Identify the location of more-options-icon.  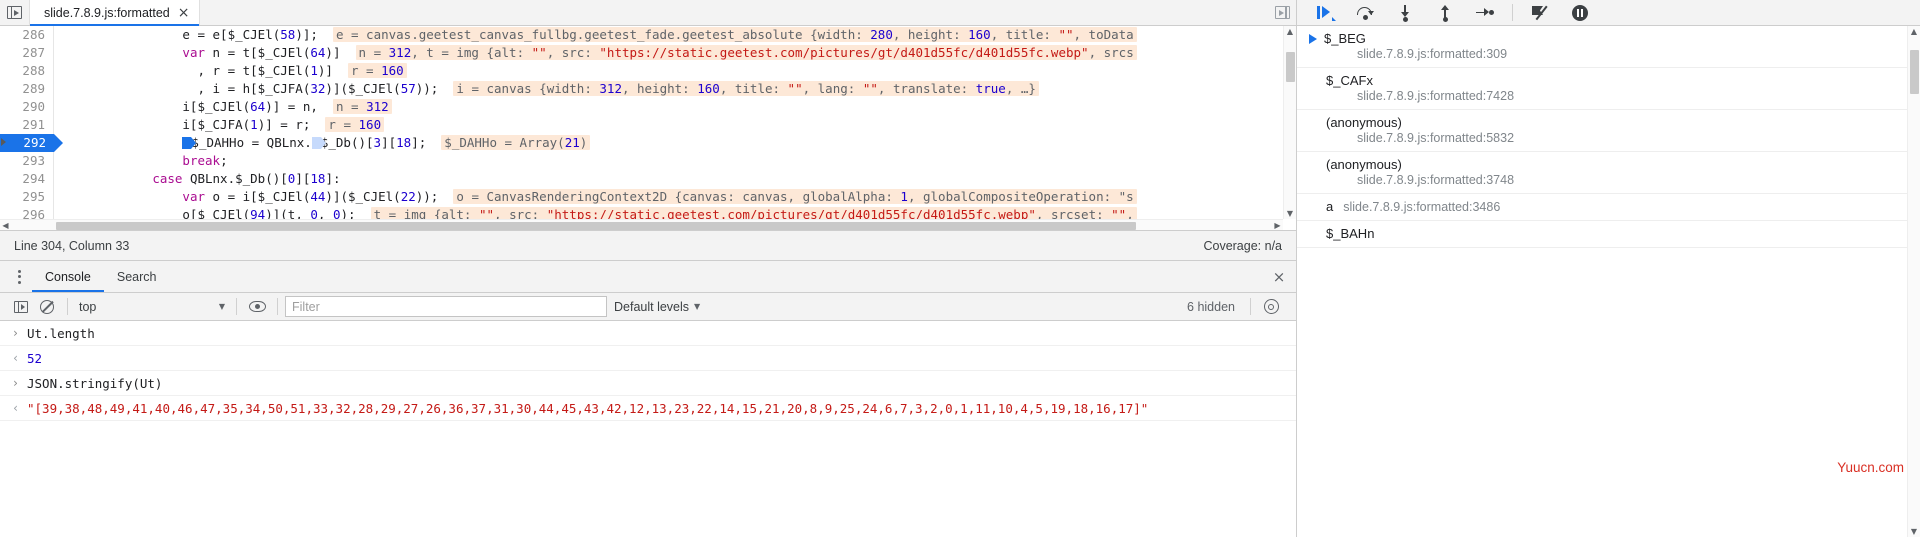
(19, 276).